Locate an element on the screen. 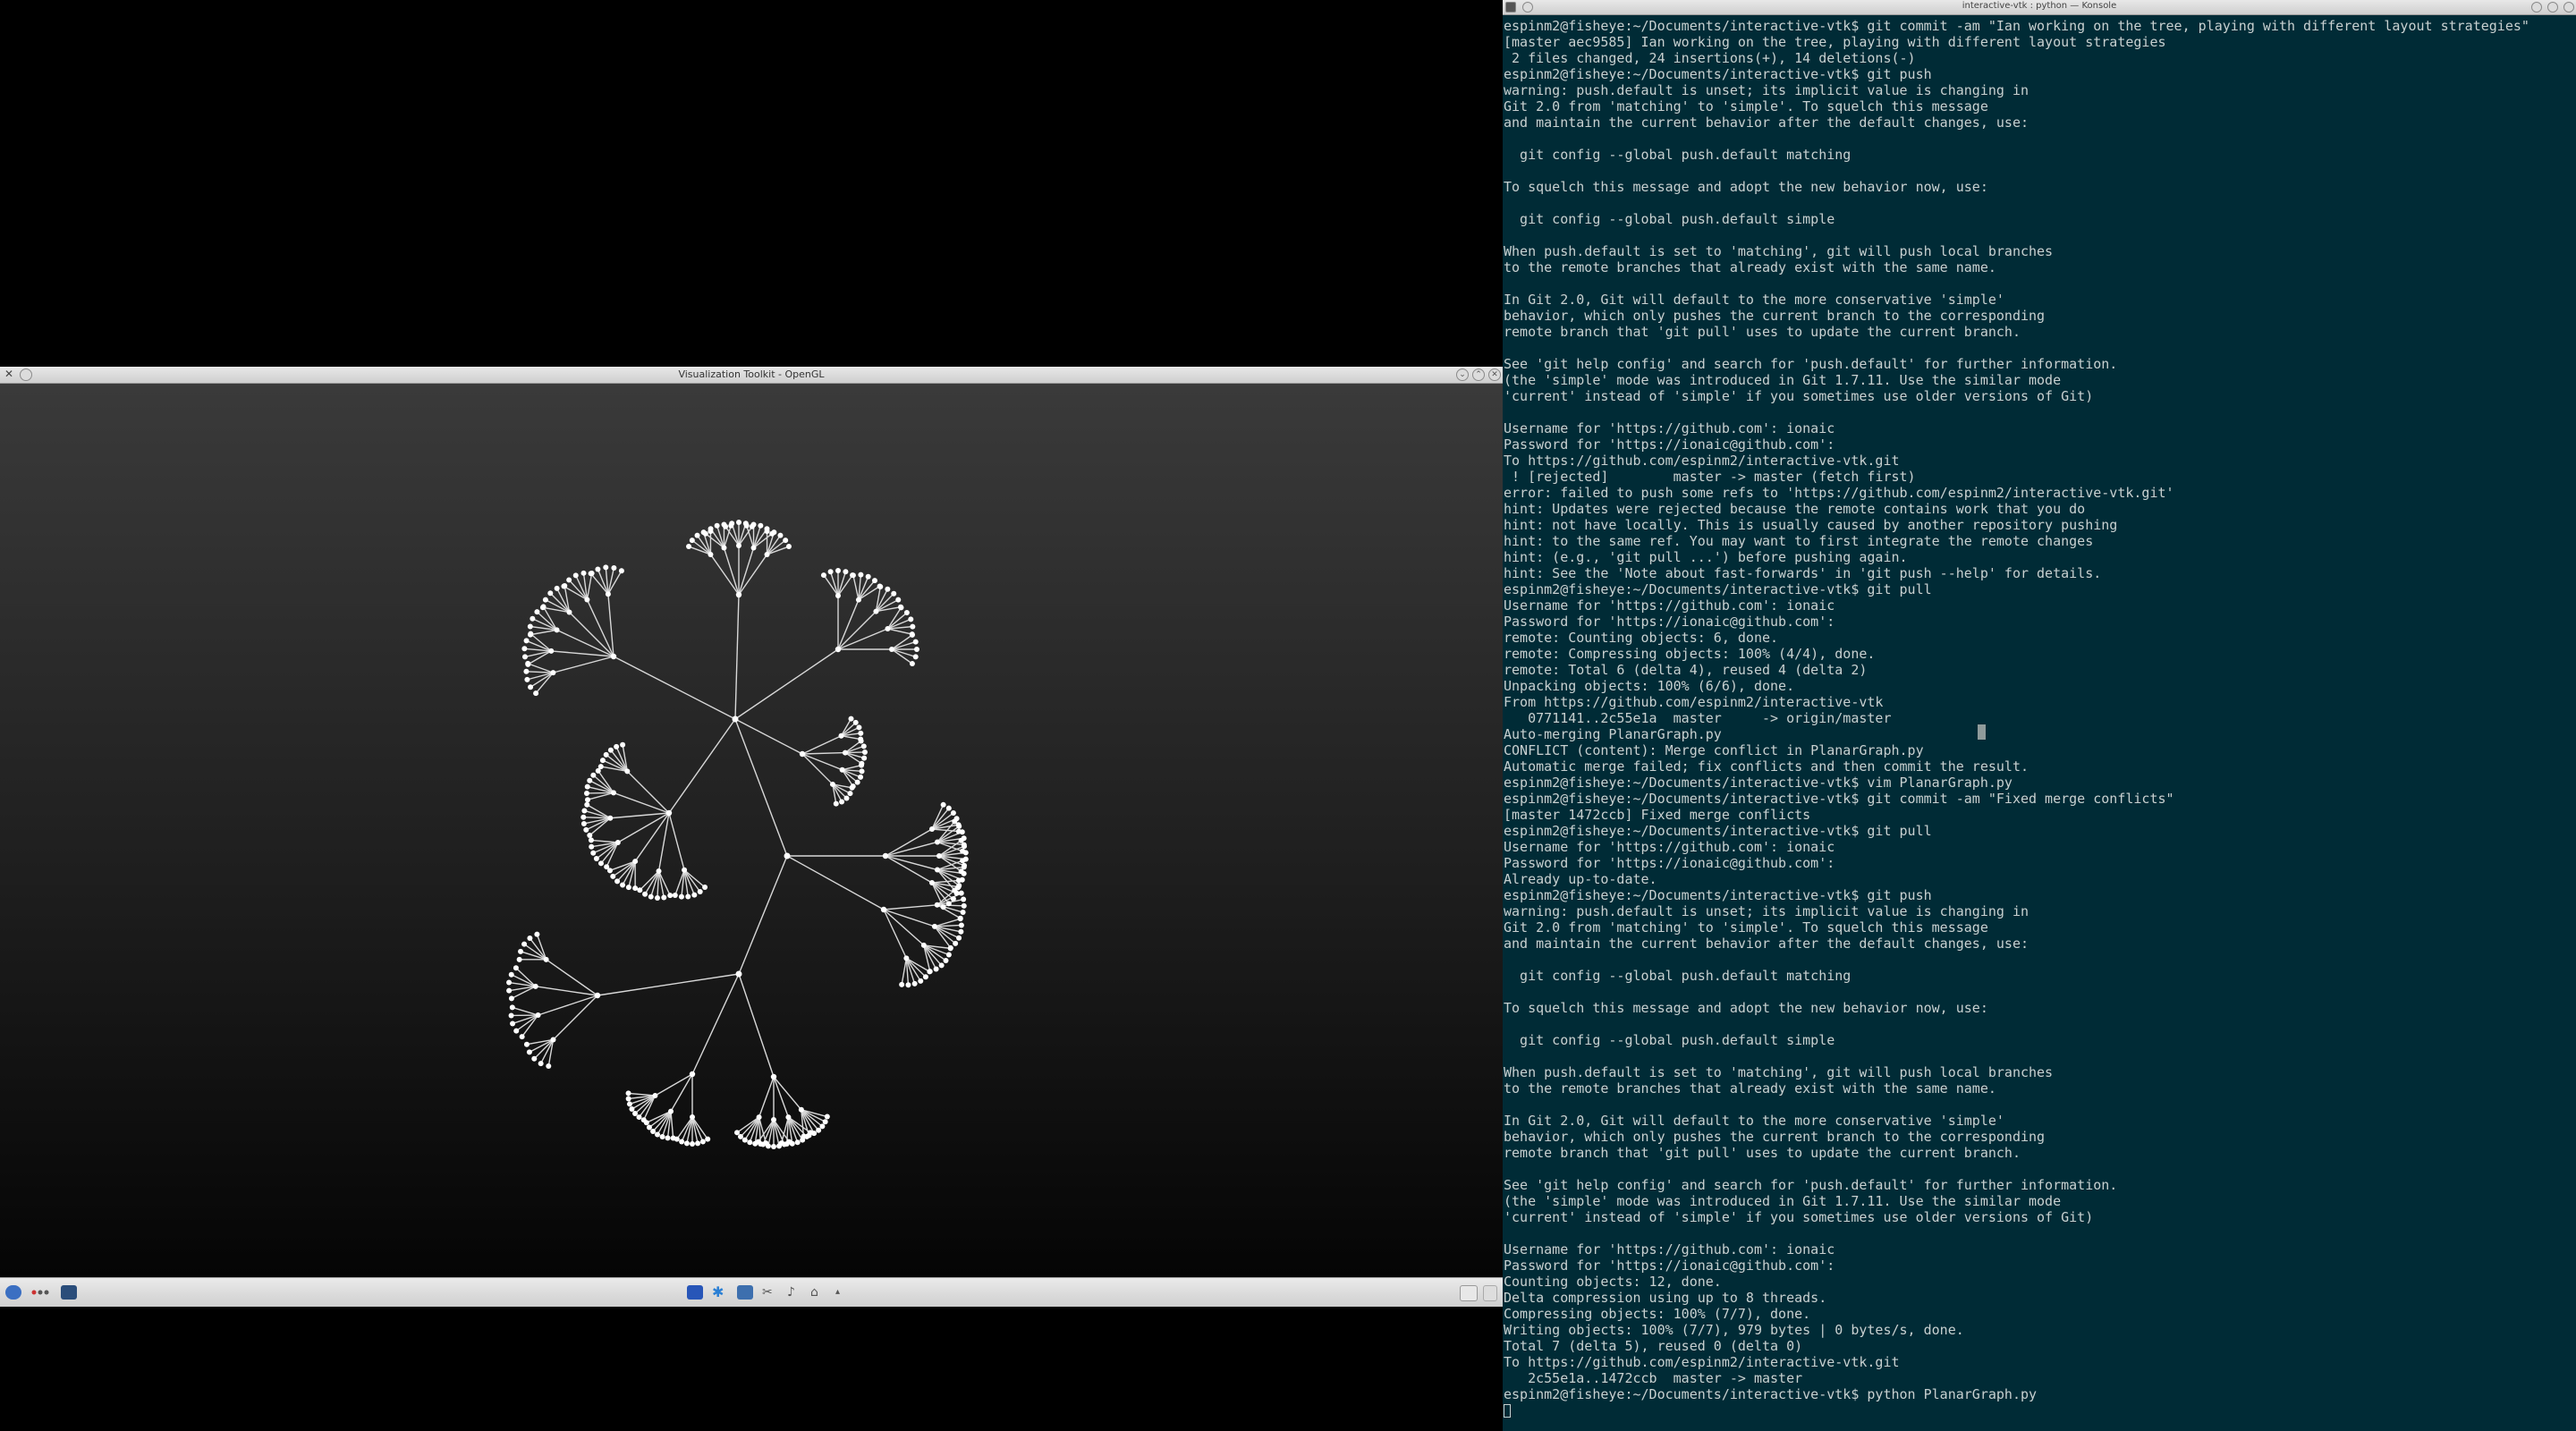 The height and width of the screenshot is (1431, 2576). network-icon: ⌂ is located at coordinates (818, 1293).